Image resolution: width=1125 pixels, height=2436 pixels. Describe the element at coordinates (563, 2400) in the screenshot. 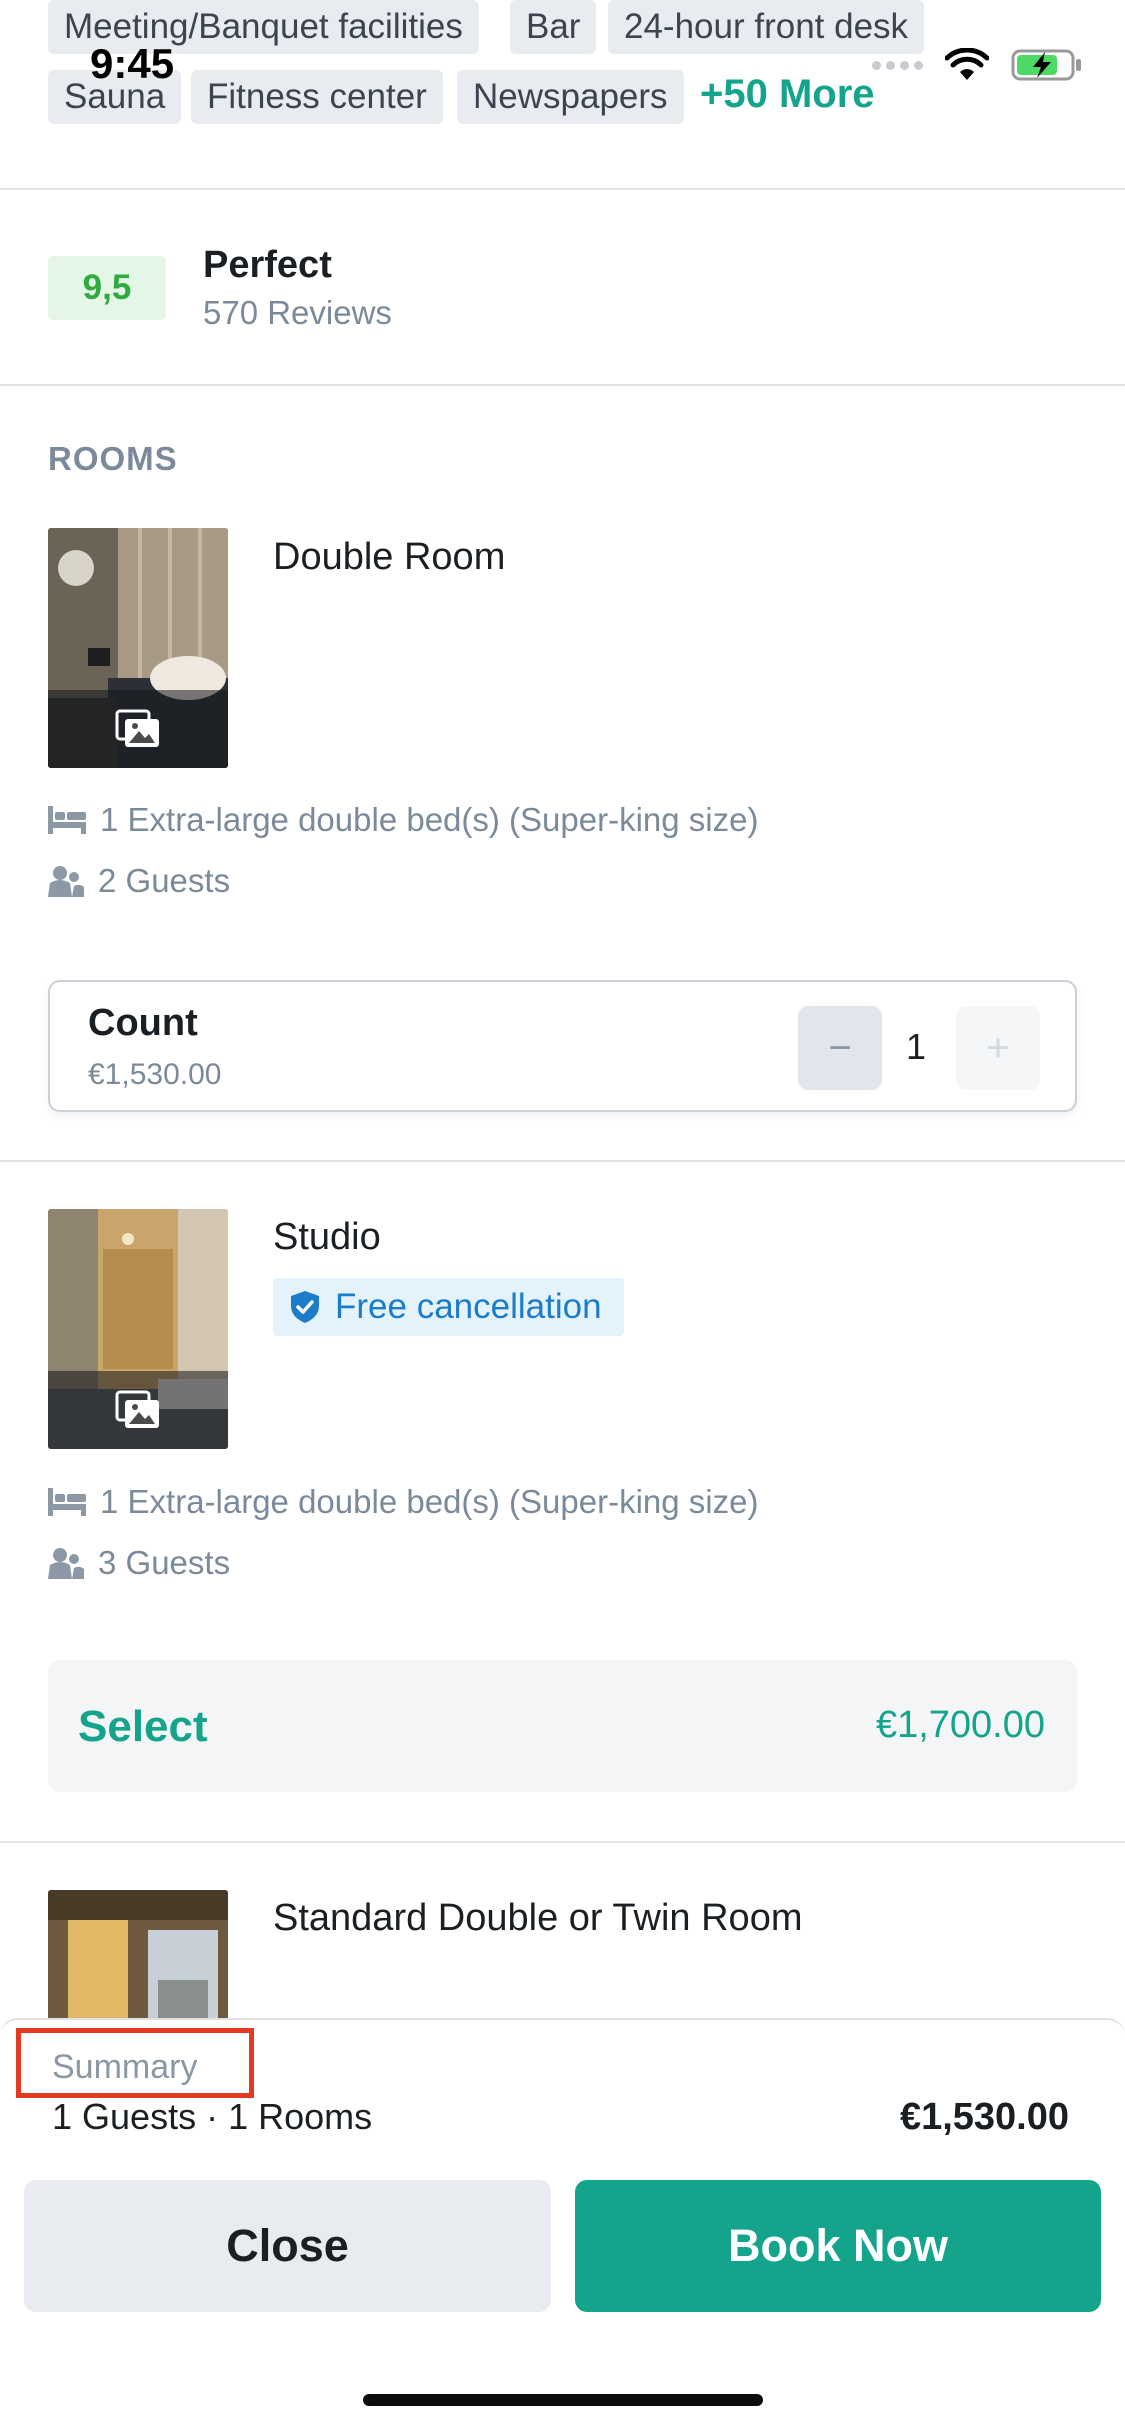

I see `home-indicator` at that location.